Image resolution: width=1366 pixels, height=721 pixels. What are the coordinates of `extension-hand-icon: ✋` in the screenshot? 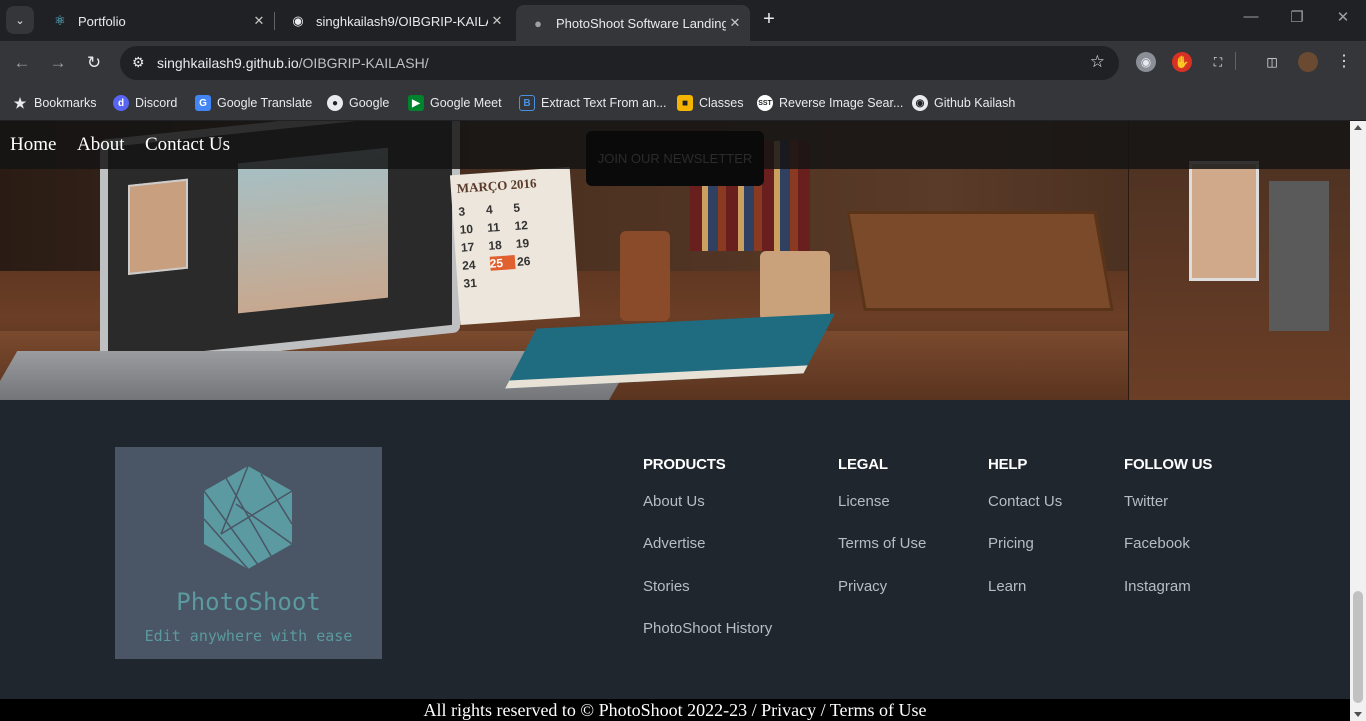 It's located at (1182, 62).